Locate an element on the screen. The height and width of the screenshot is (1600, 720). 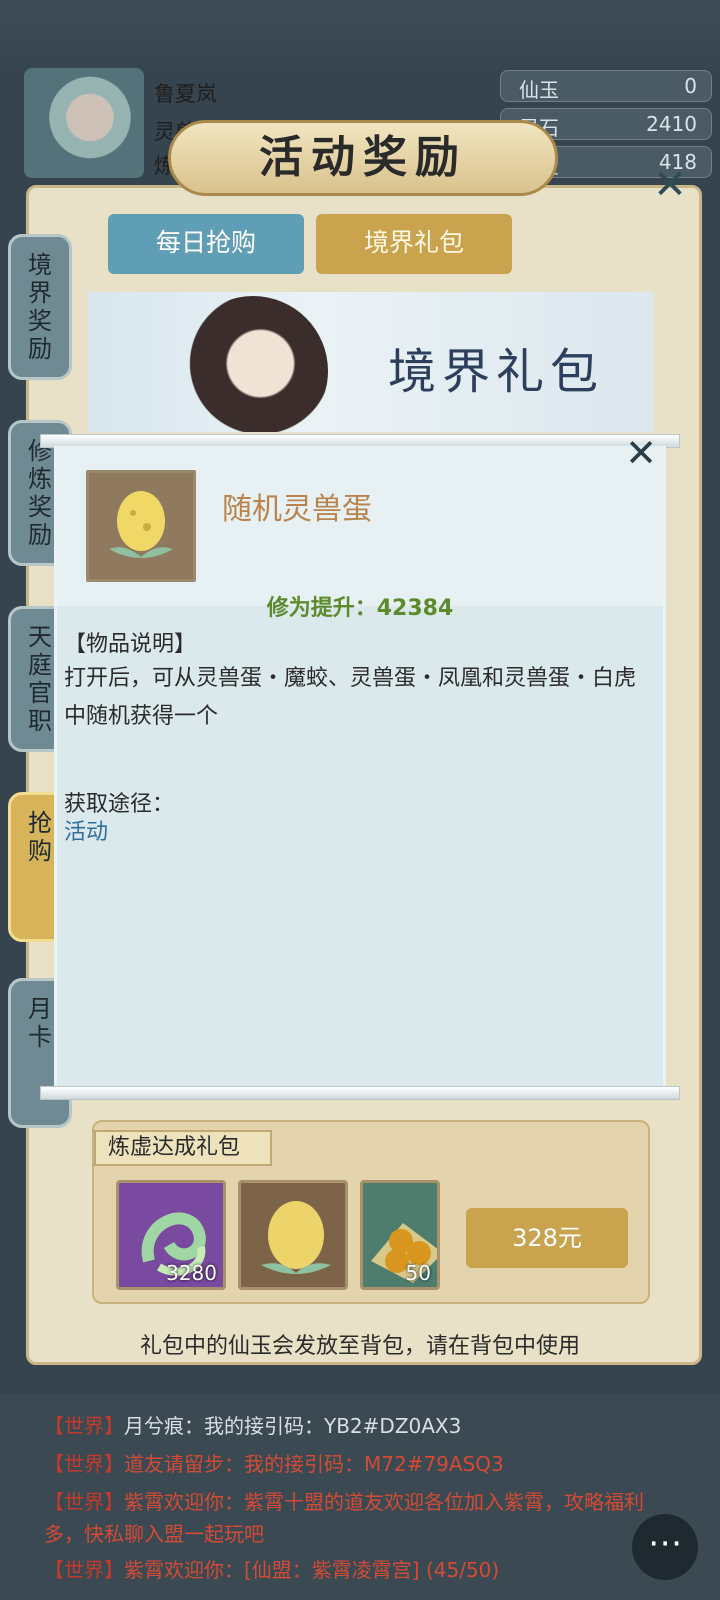
item-count: 3280 is located at coordinates (191, 1273).